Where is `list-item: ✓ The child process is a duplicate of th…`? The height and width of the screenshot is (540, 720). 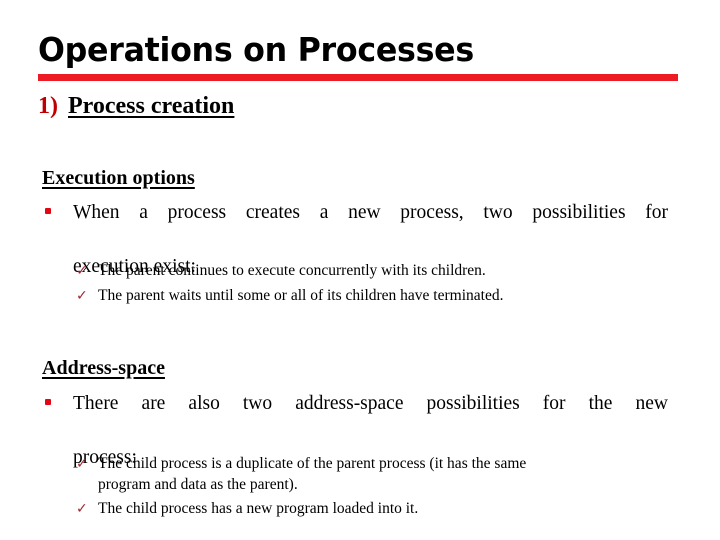
list-item: ✓ The child process is a duplicate of th… is located at coordinates (372, 474).